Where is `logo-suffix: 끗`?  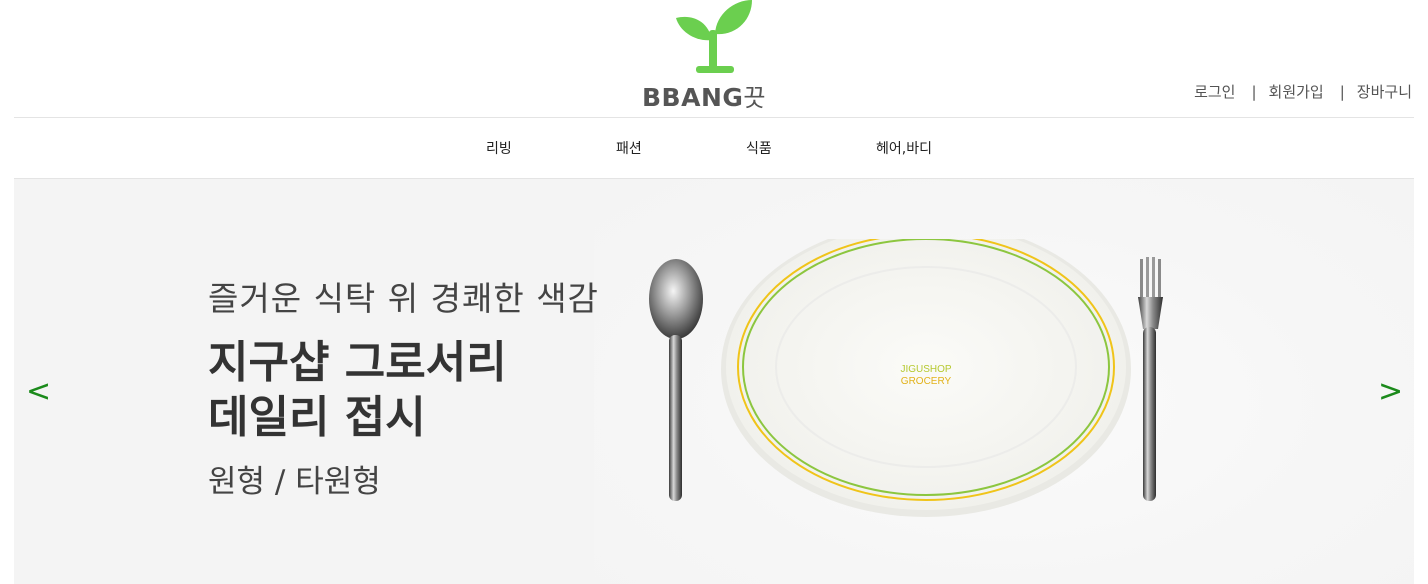 logo-suffix: 끗 is located at coordinates (754, 98).